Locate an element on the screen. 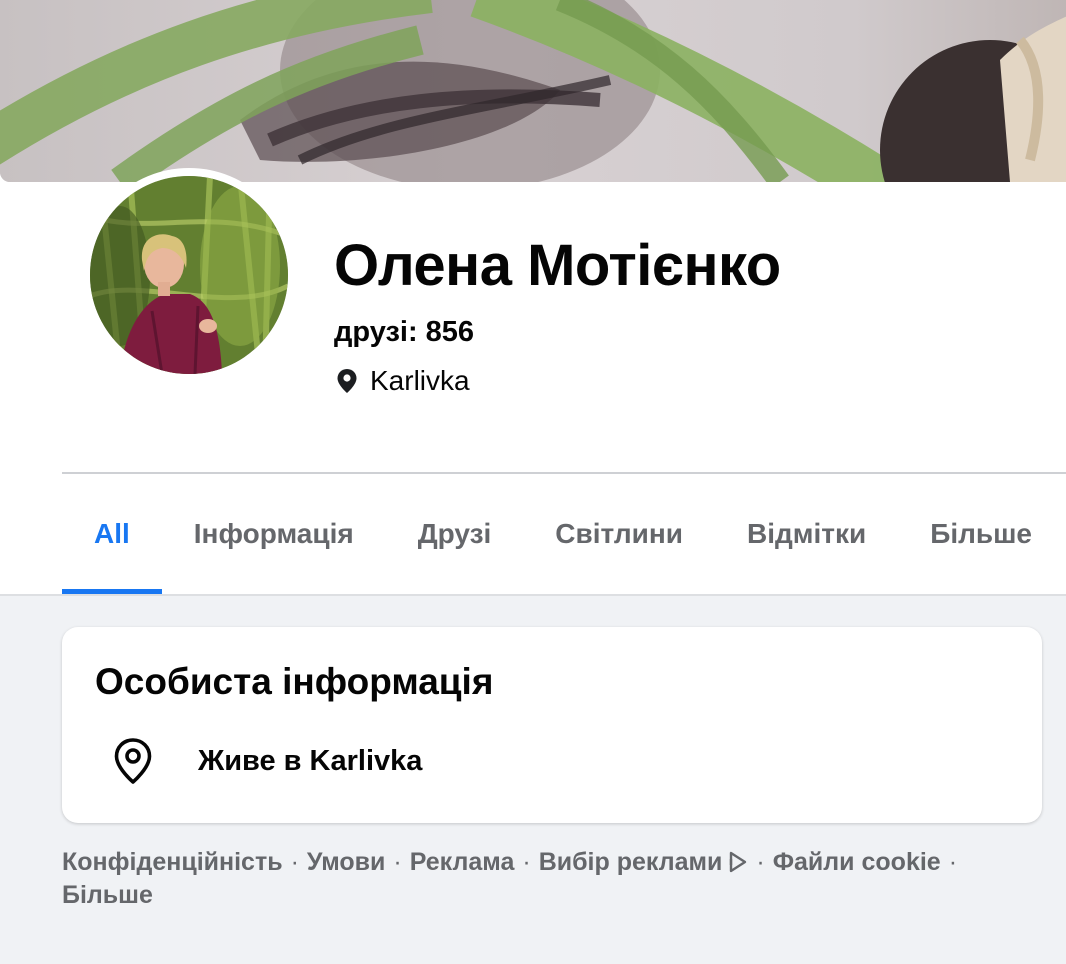 The width and height of the screenshot is (1066, 964). footer-link-privacy: Конфіденційність is located at coordinates (172, 862).